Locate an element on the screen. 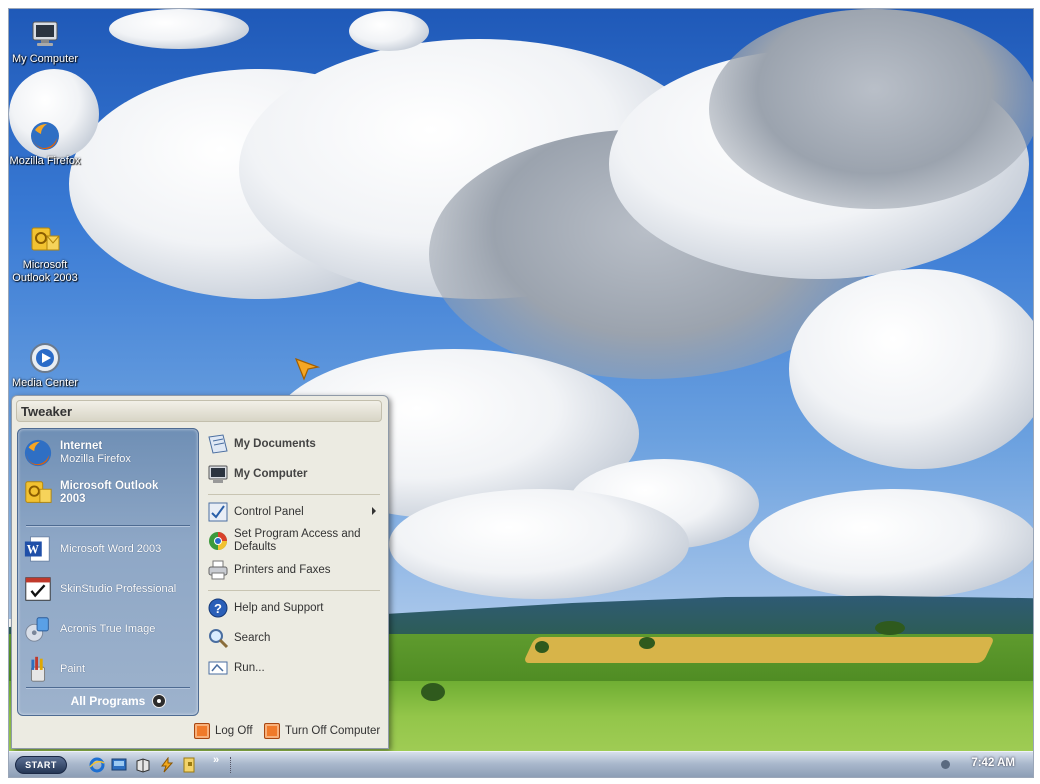  turn-off-label: Turn Off Computer is located at coordinates (333, 731).